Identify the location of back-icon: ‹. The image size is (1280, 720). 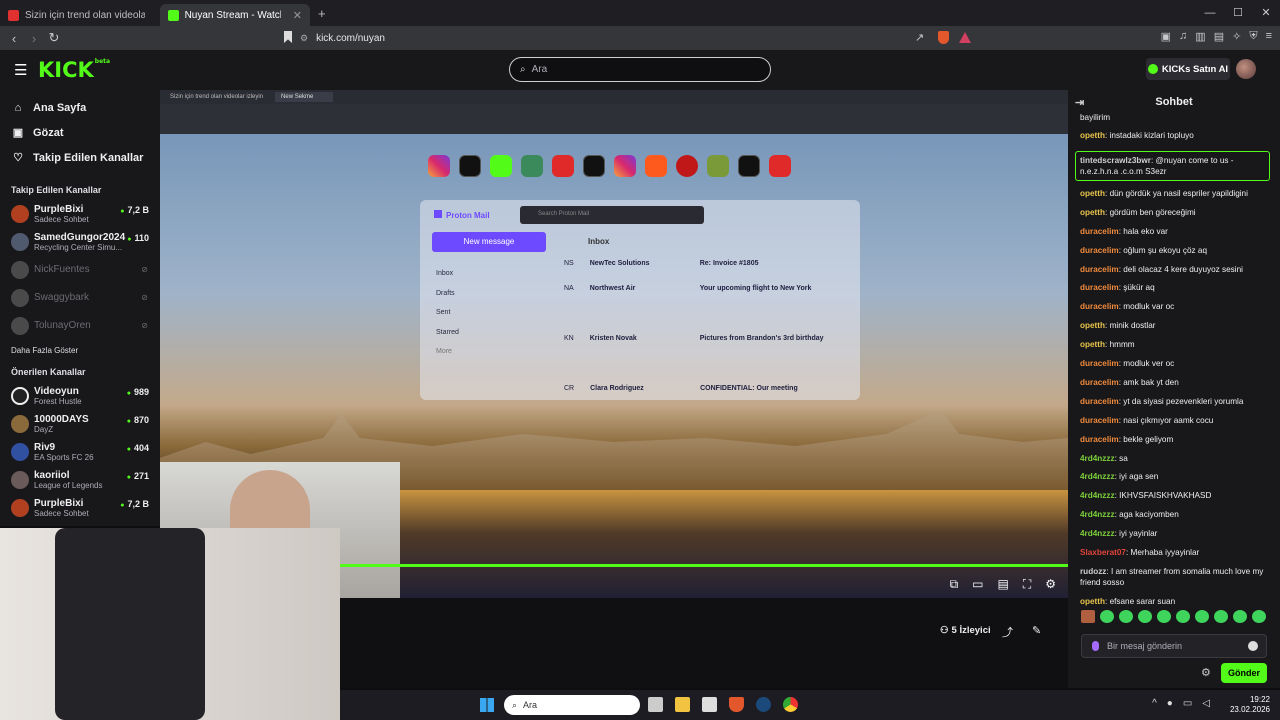
(14, 38).